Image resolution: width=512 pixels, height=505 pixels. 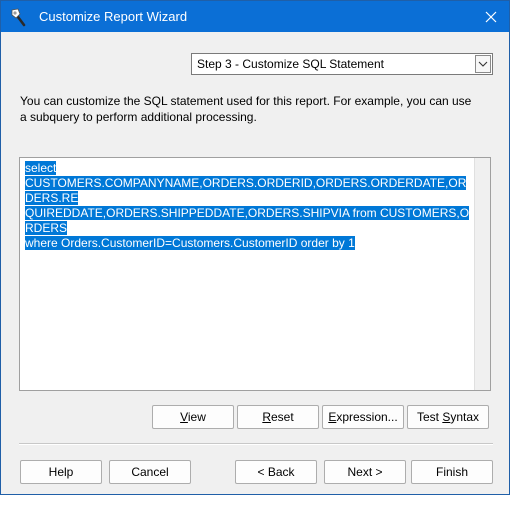 I want to click on test-syntax-label-pre: Test, so click(x=429, y=417).